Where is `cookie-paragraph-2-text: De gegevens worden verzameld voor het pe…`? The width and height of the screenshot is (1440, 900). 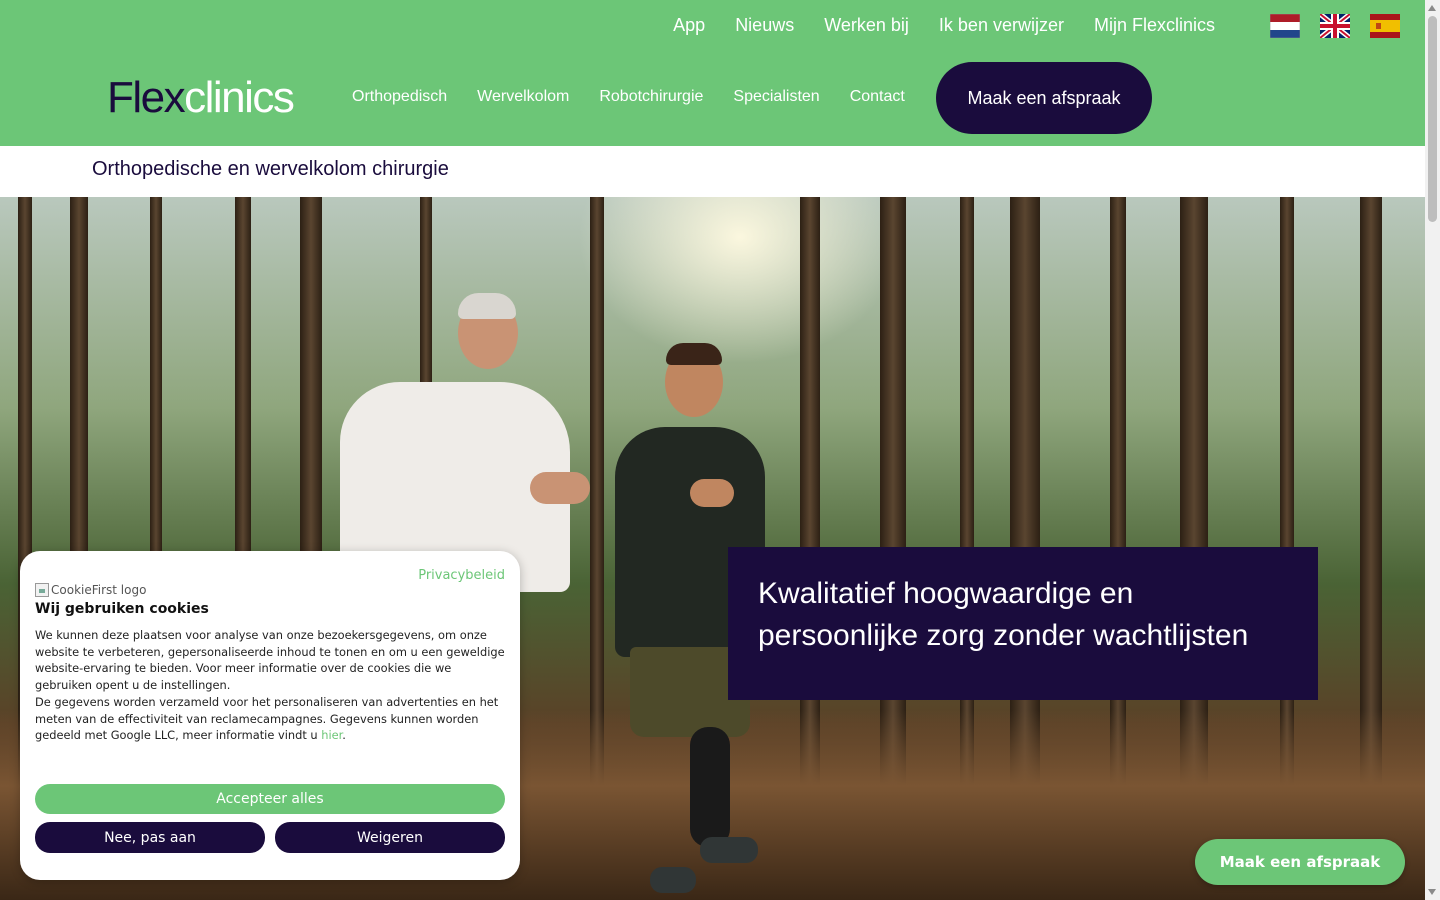 cookie-paragraph-2-text: De gegevens worden verzameld voor het pe… is located at coordinates (267, 718).